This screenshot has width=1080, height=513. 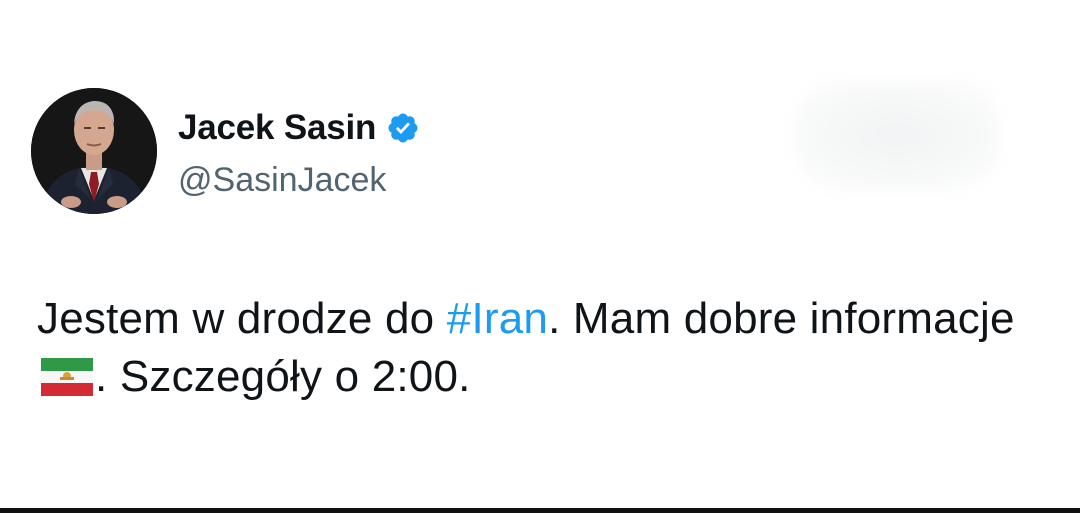 What do you see at coordinates (242, 318) in the screenshot?
I see `tweet-text-part1: Jestem w drodze do` at bounding box center [242, 318].